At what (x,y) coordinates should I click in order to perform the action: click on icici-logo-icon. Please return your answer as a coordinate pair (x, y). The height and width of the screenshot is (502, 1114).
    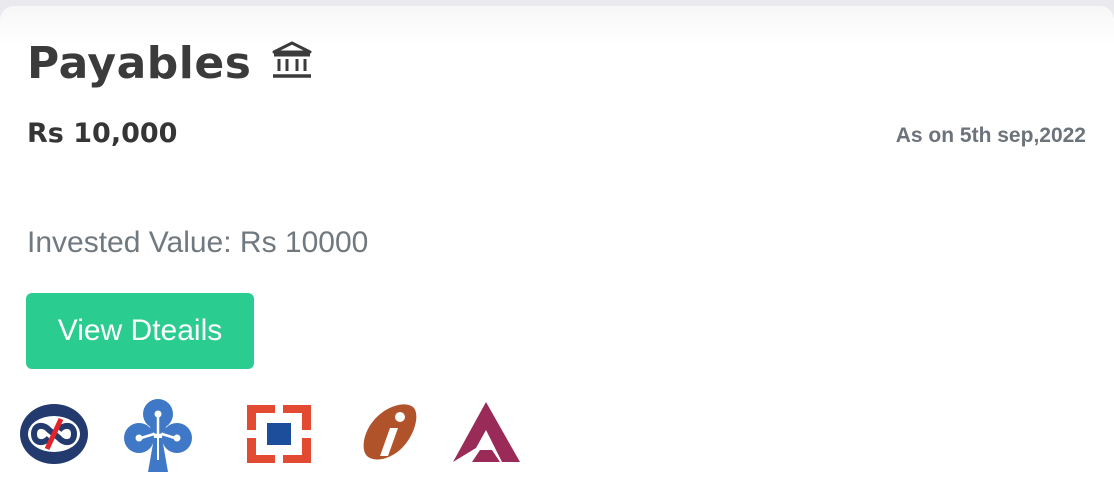
    Looking at the image, I should click on (390, 432).